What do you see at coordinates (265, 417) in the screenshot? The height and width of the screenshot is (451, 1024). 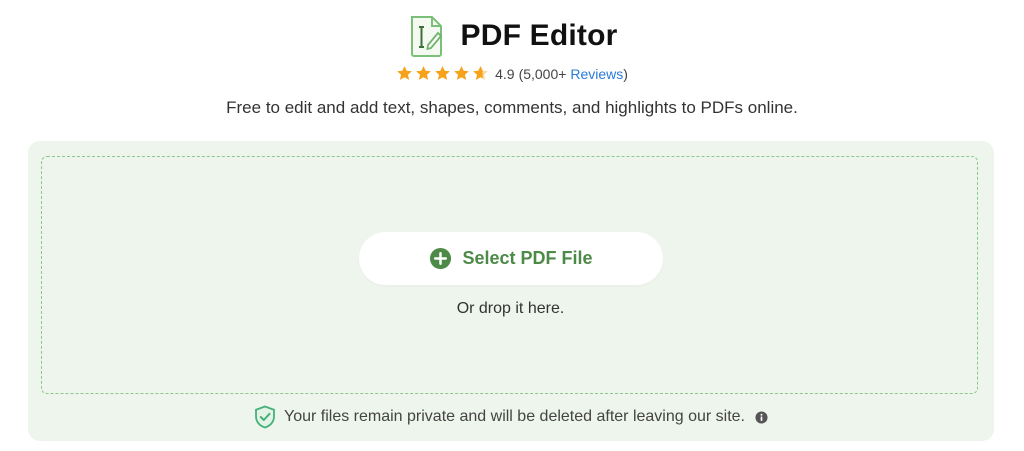 I see `shield-check-icon` at bounding box center [265, 417].